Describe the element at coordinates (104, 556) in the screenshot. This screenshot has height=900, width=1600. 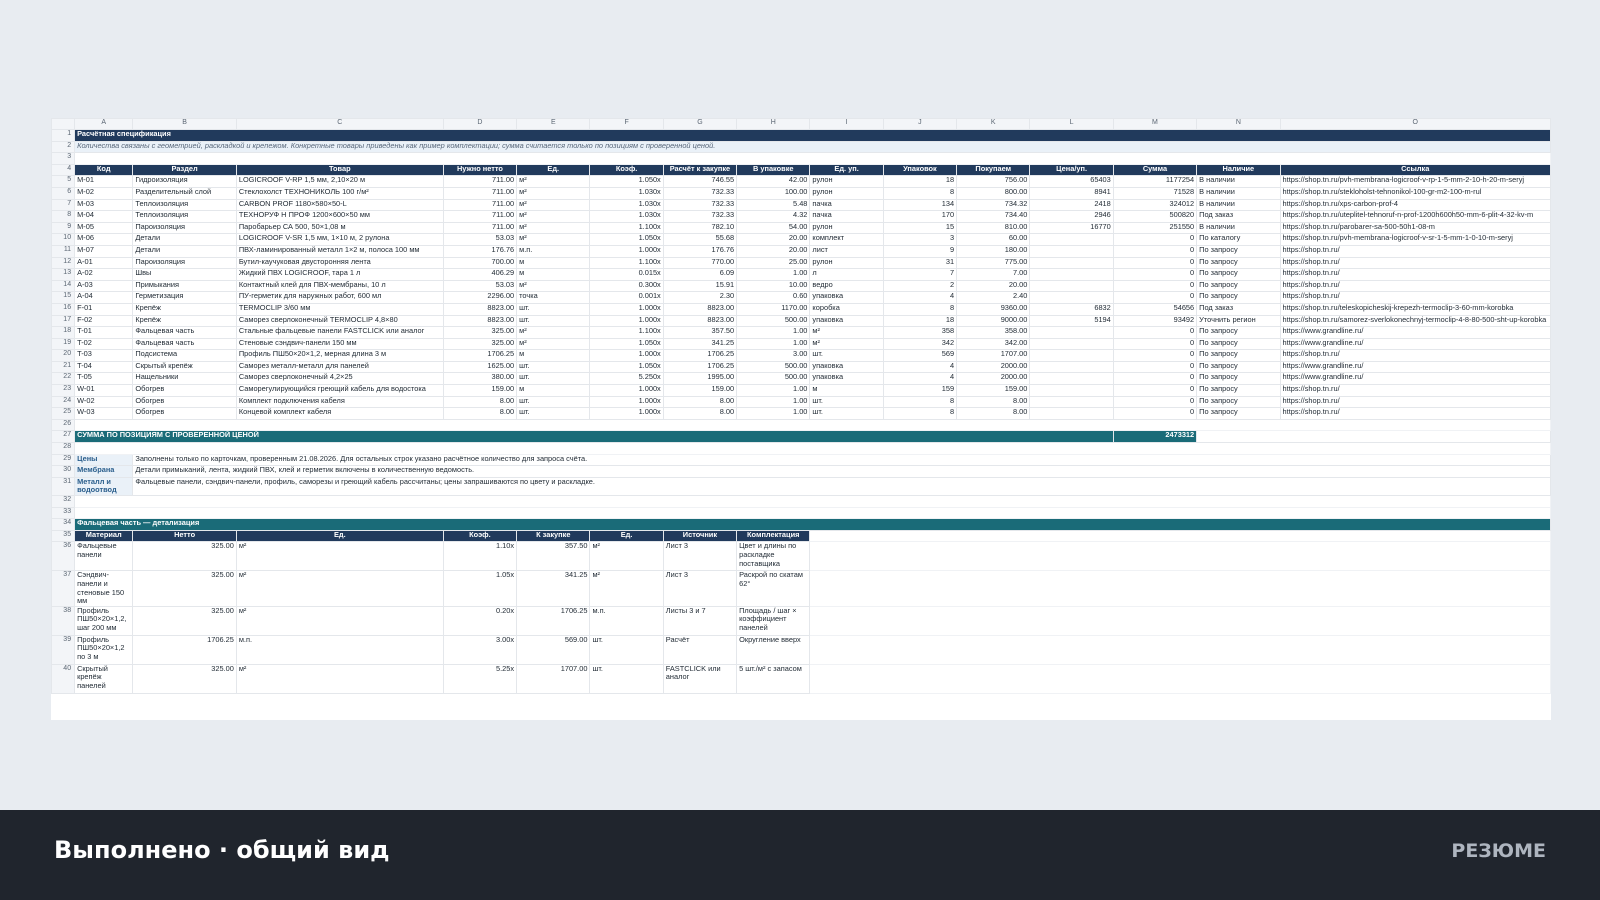
I see `detail-cell: Фальцевые панели` at that location.